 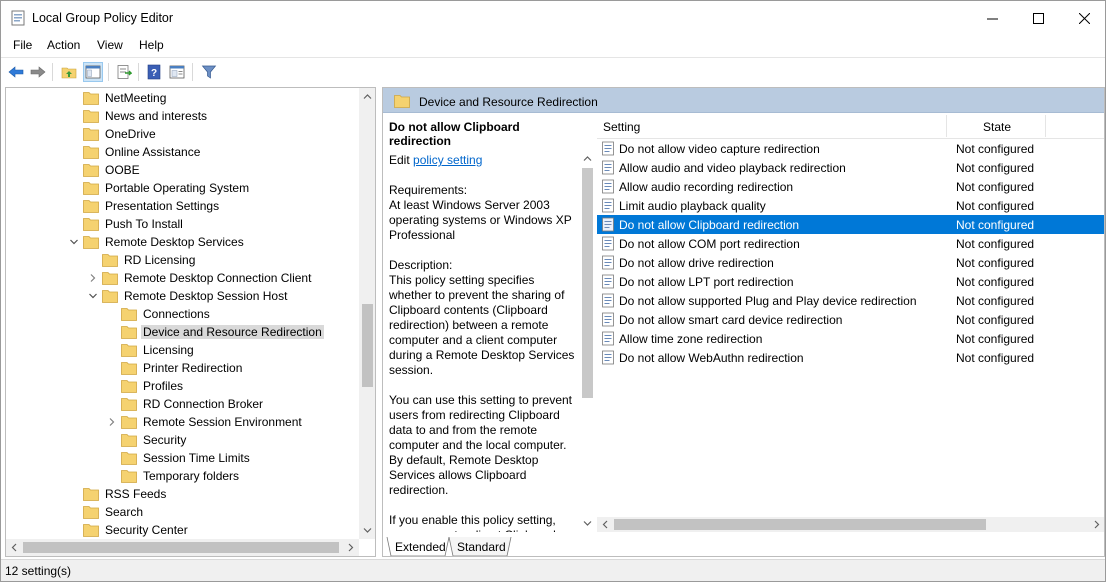 What do you see at coordinates (1096, 524) in the screenshot?
I see `list-scroll-right-arrow` at bounding box center [1096, 524].